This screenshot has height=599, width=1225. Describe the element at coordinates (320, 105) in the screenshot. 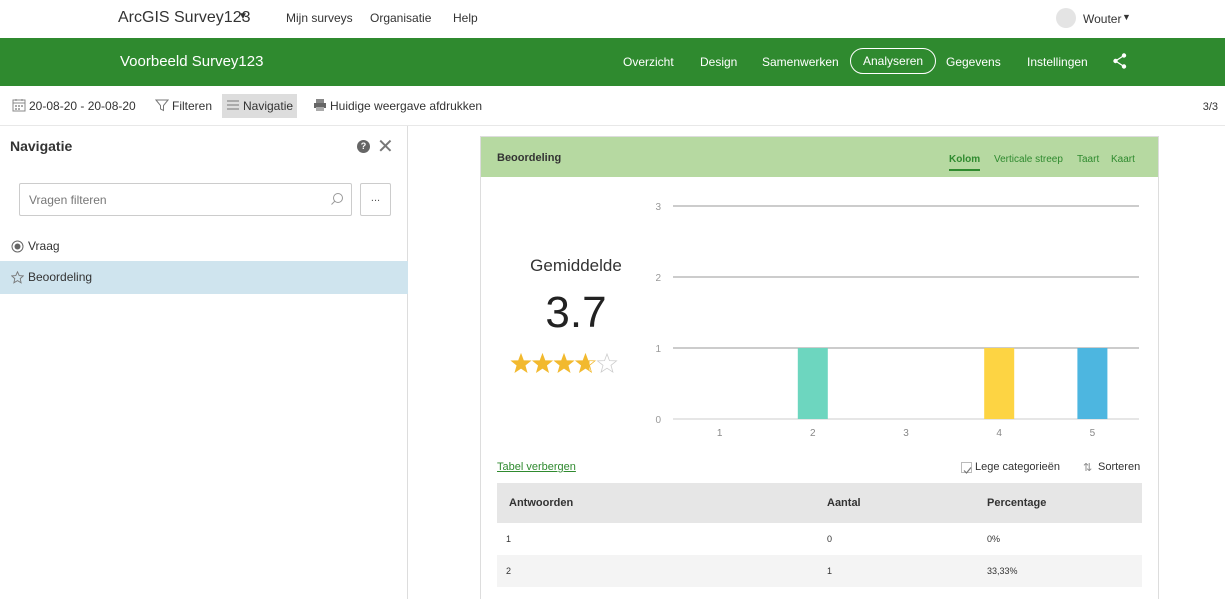

I see `printer-icon` at that location.